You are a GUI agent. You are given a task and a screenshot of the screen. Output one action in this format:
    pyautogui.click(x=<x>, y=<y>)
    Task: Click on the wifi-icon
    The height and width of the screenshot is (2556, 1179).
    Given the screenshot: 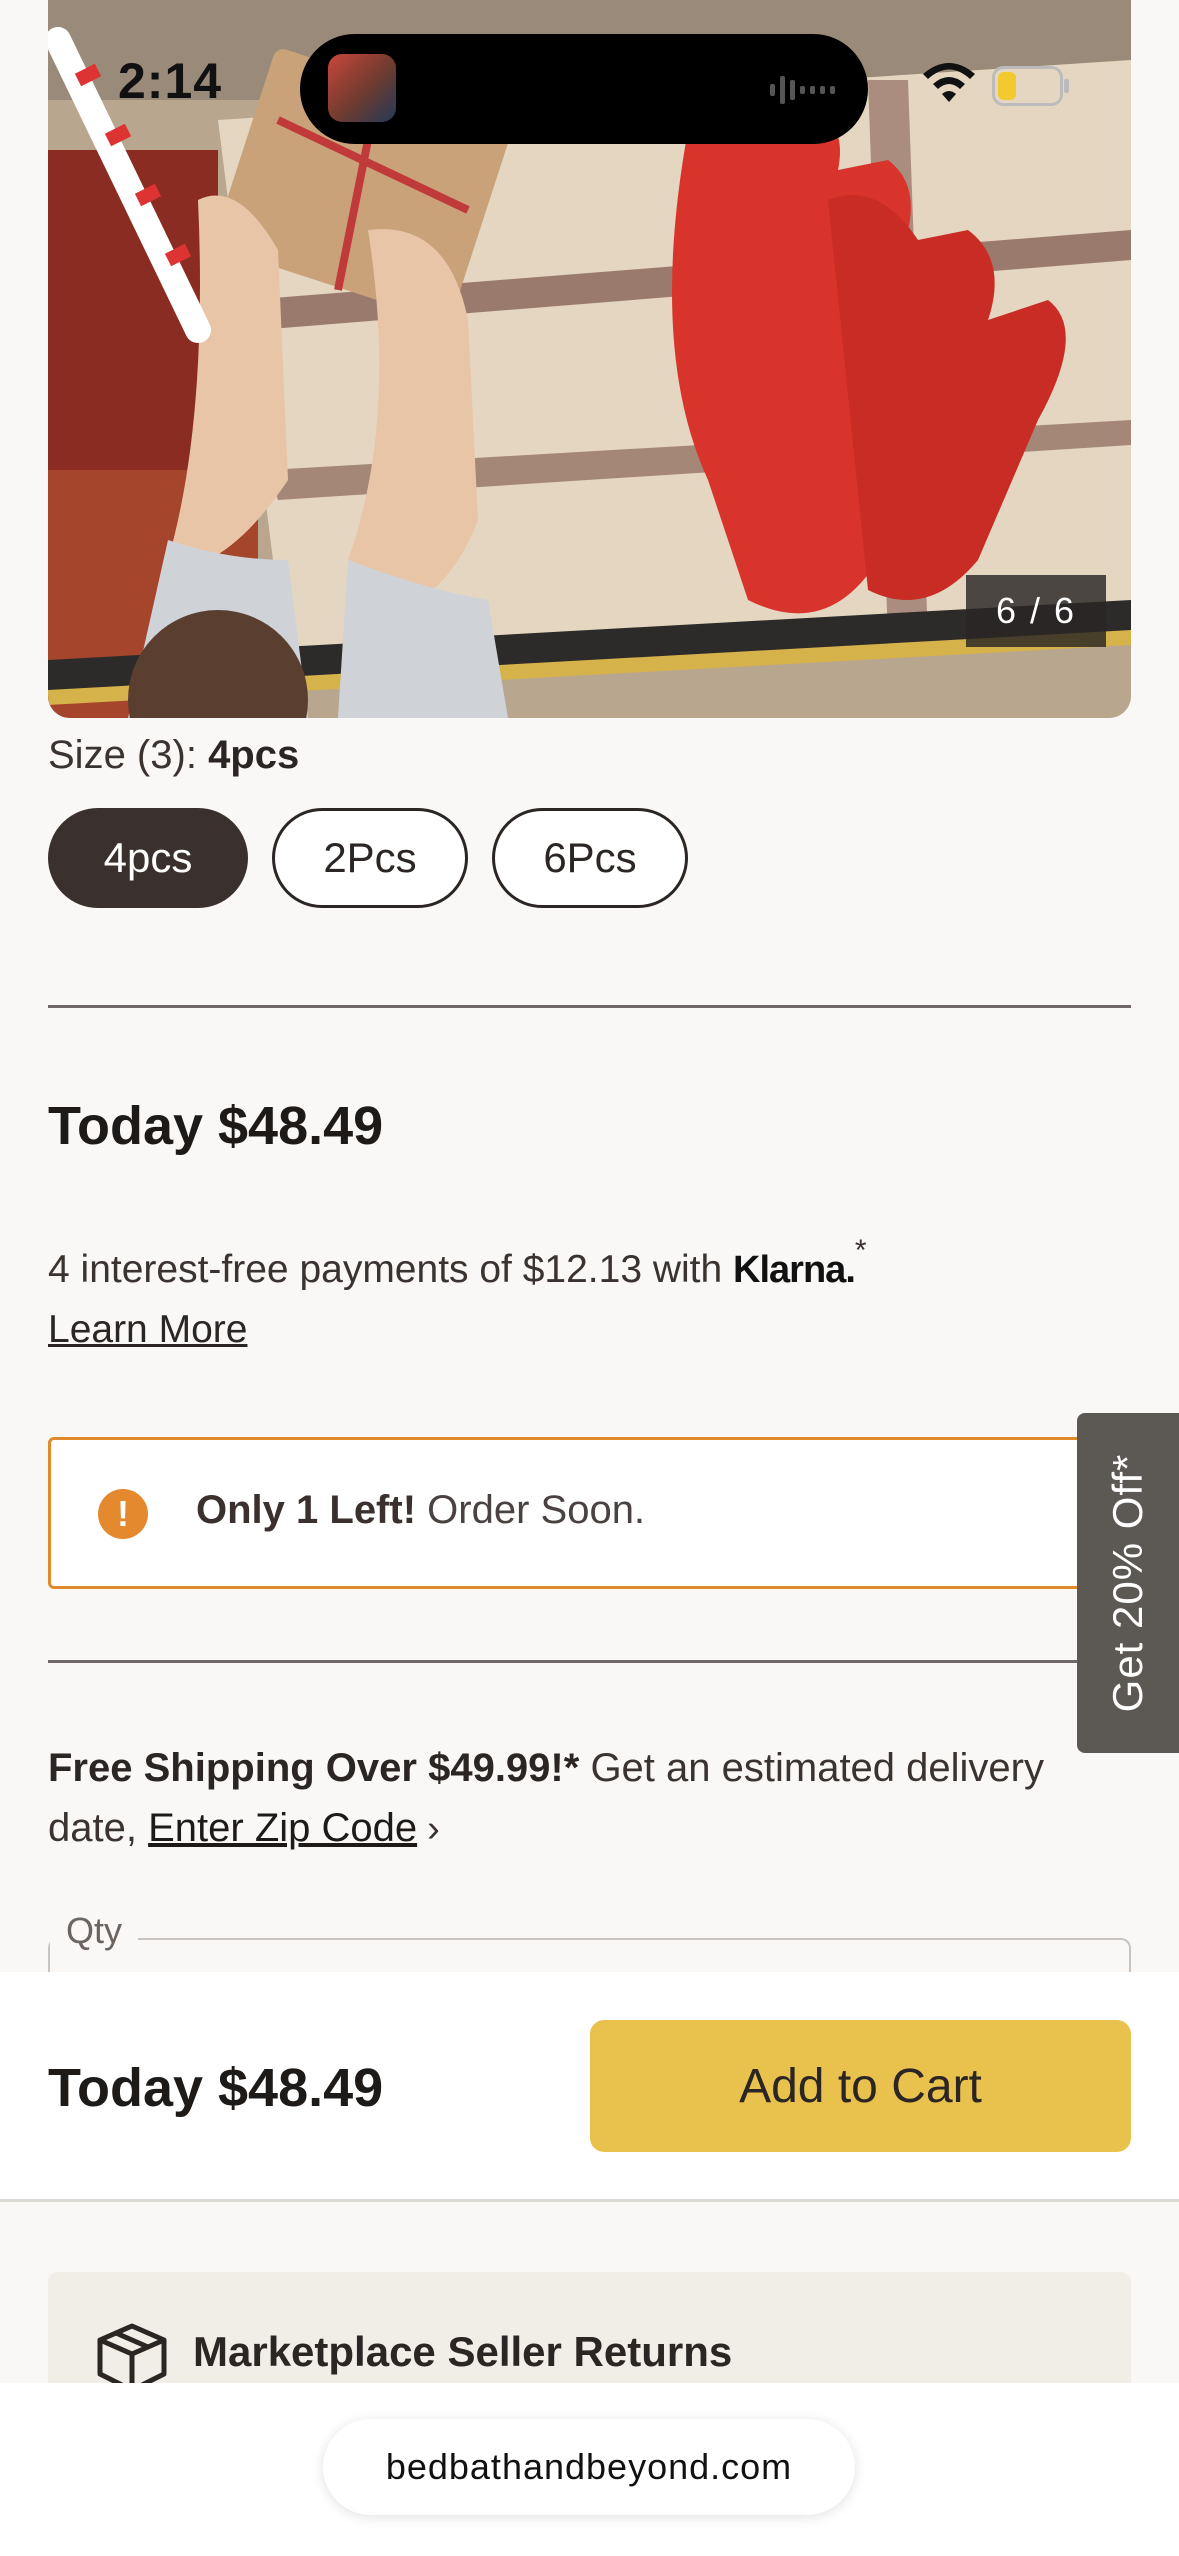 What is the action you would take?
    pyautogui.click(x=949, y=82)
    